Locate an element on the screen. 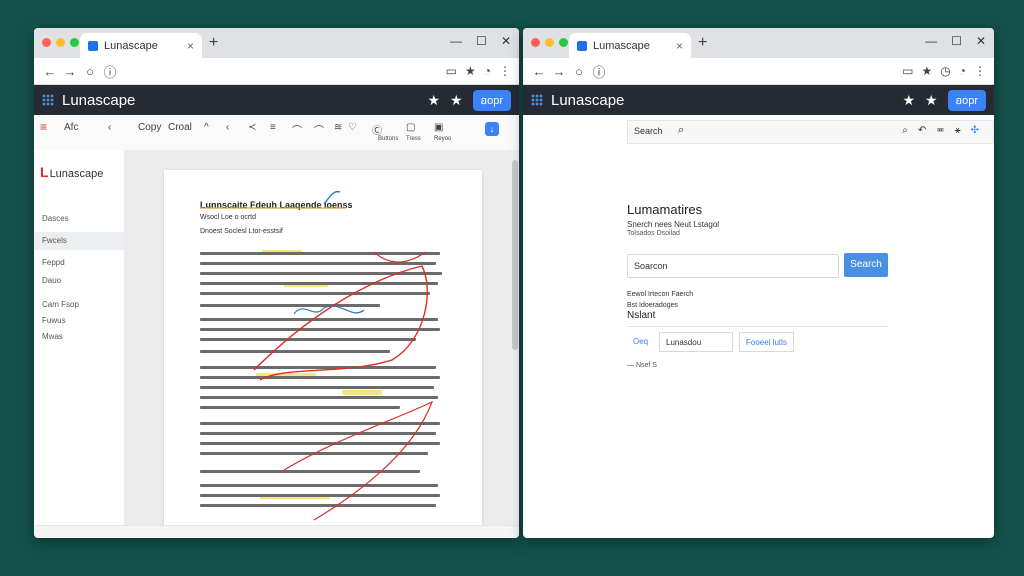 The width and height of the screenshot is (1024, 576). toolbar-item: ≋ is located at coordinates (338, 127).